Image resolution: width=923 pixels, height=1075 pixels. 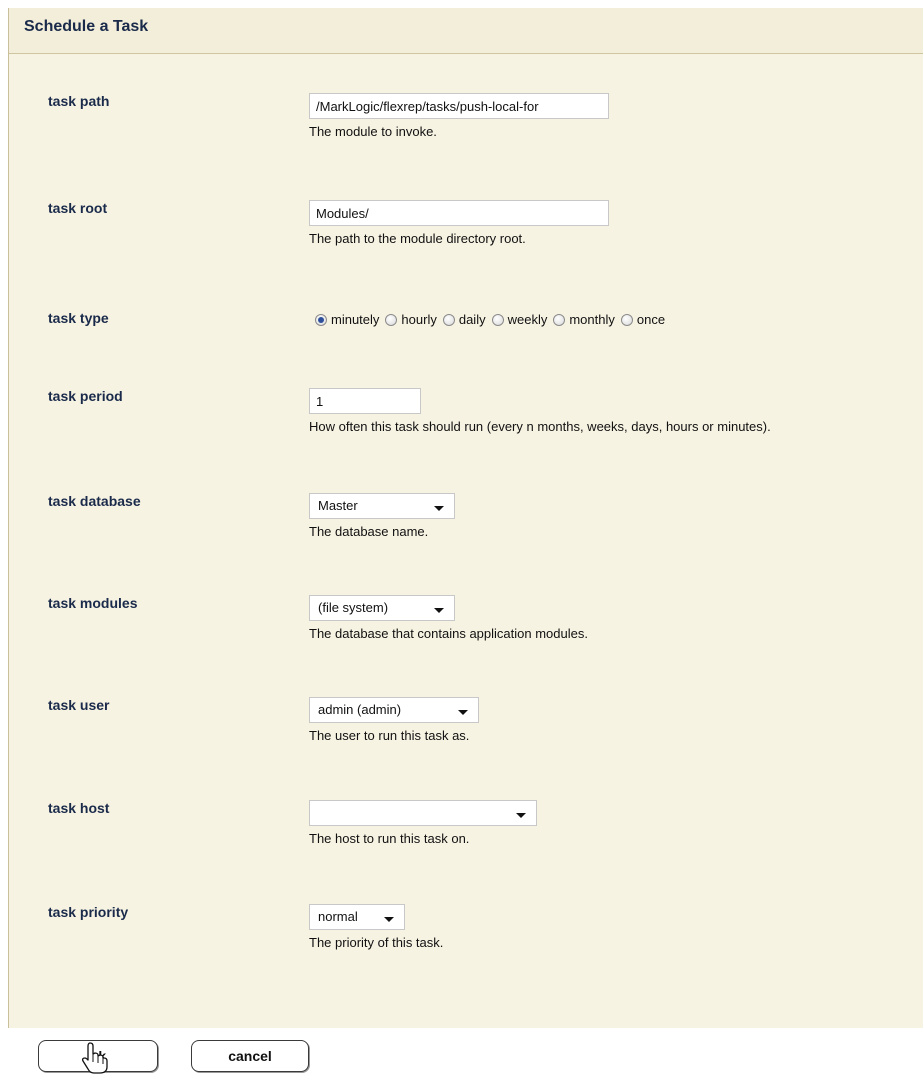 I want to click on task-database-field-group: Master The database name., so click(x=382, y=516).